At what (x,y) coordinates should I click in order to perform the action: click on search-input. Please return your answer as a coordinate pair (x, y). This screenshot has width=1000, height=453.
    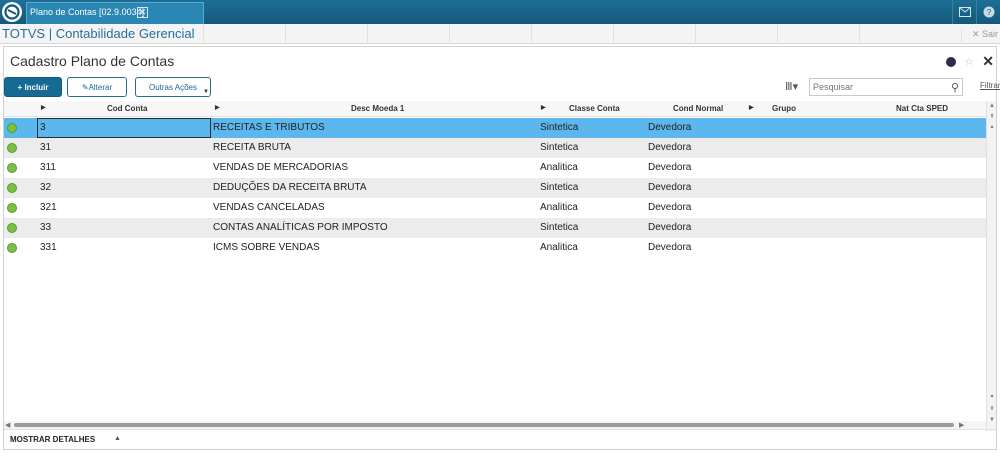
    Looking at the image, I should click on (877, 87).